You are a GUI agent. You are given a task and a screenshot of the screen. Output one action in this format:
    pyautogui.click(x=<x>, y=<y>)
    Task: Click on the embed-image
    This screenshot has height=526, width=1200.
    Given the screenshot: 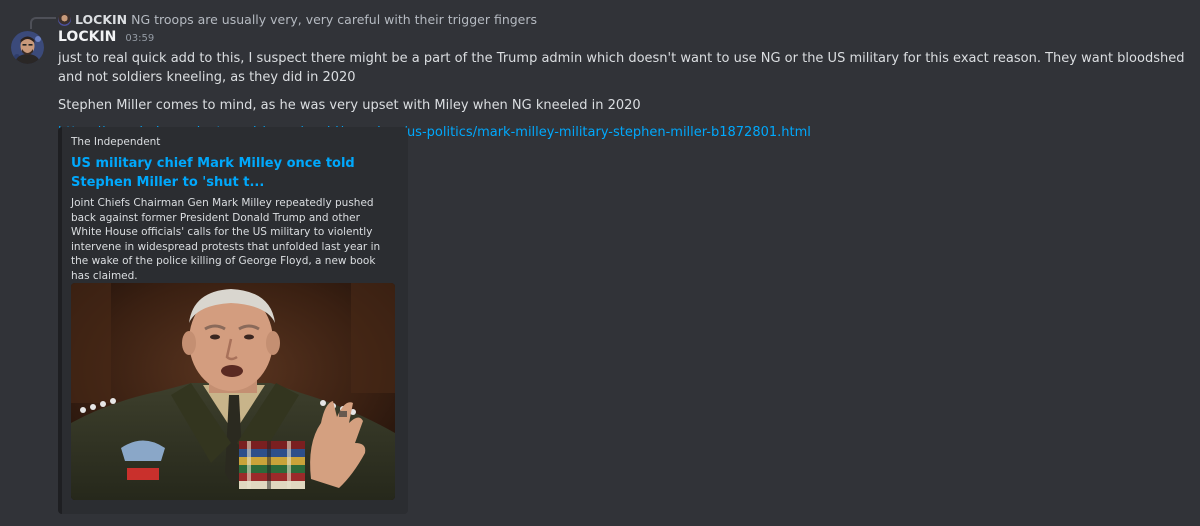 What is the action you would take?
    pyautogui.click(x=233, y=391)
    